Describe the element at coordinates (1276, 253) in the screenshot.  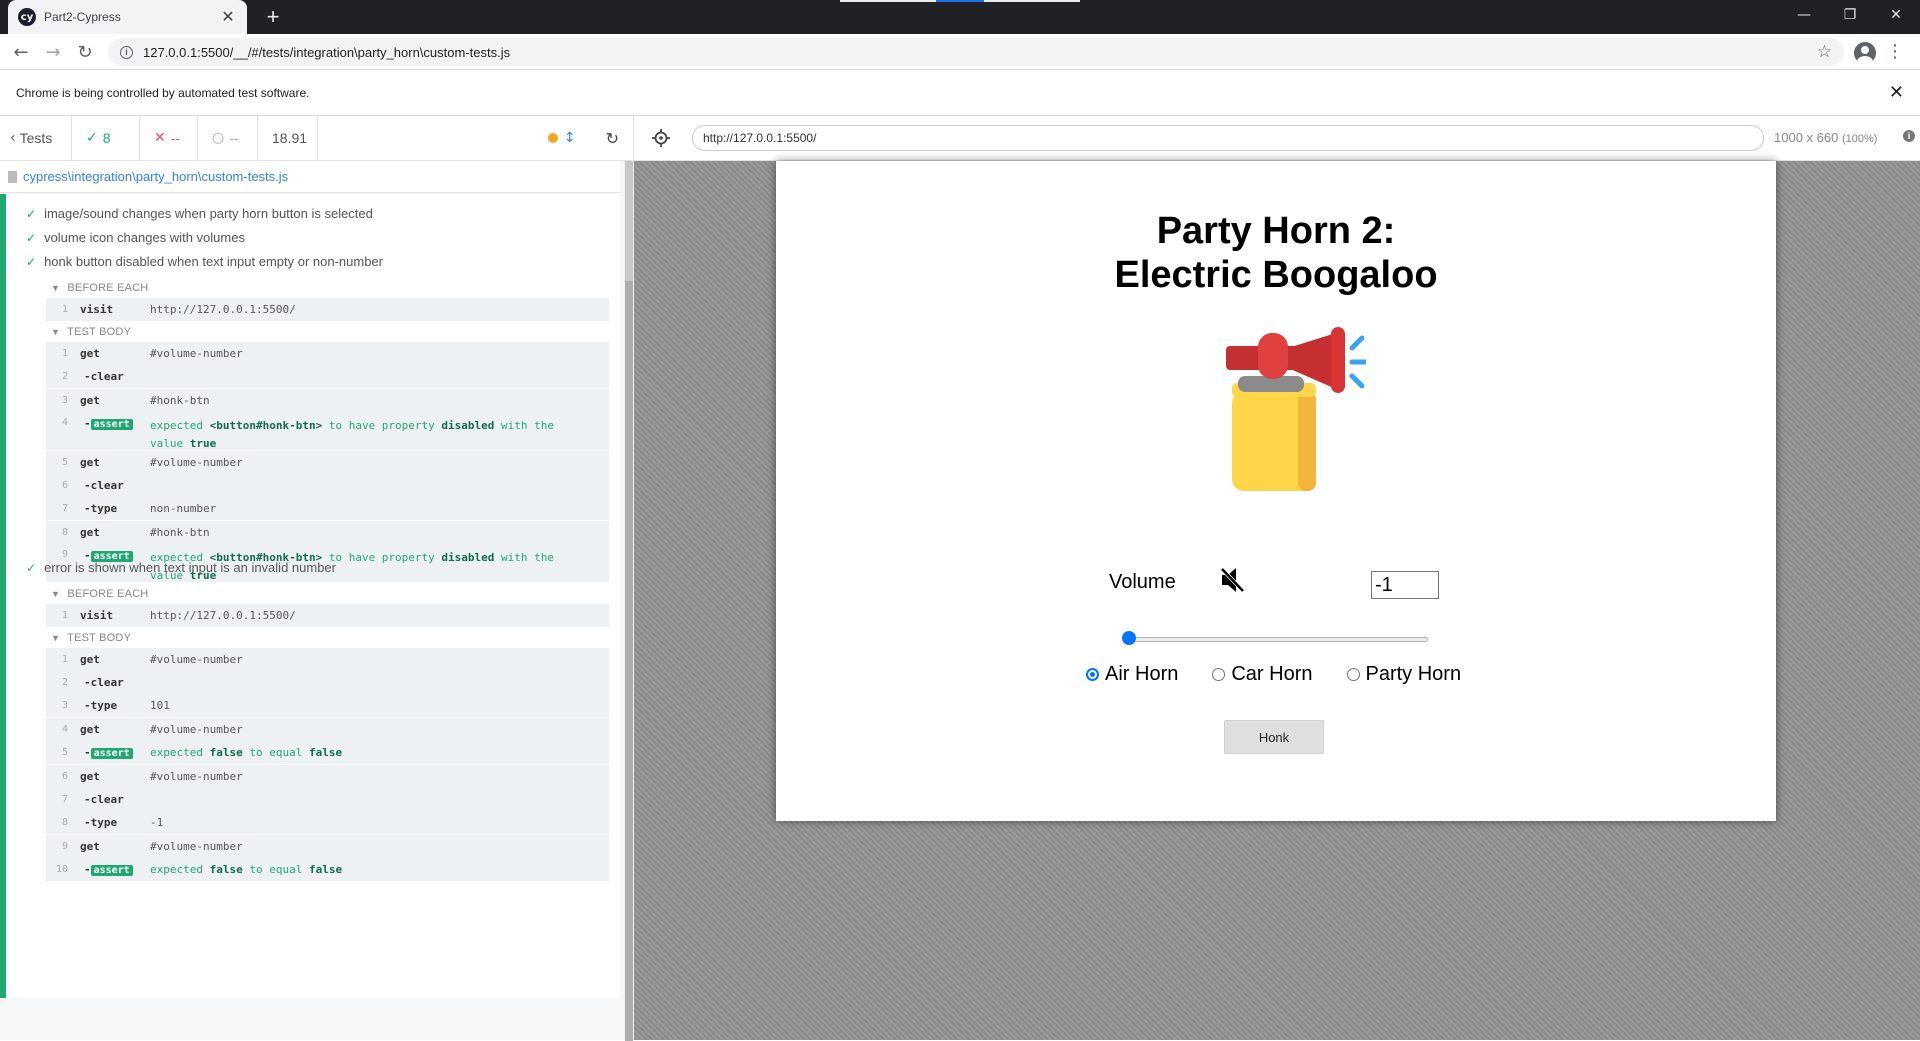
I see `page-title: Party Horn 2: Electric Boogaloo` at that location.